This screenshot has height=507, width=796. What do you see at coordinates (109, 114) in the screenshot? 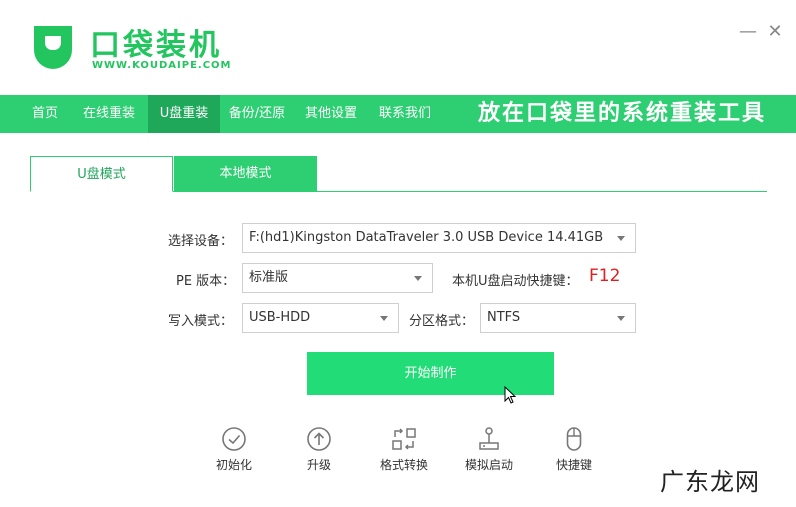
I see `nav-item-online-reinstall: 在线重装` at bounding box center [109, 114].